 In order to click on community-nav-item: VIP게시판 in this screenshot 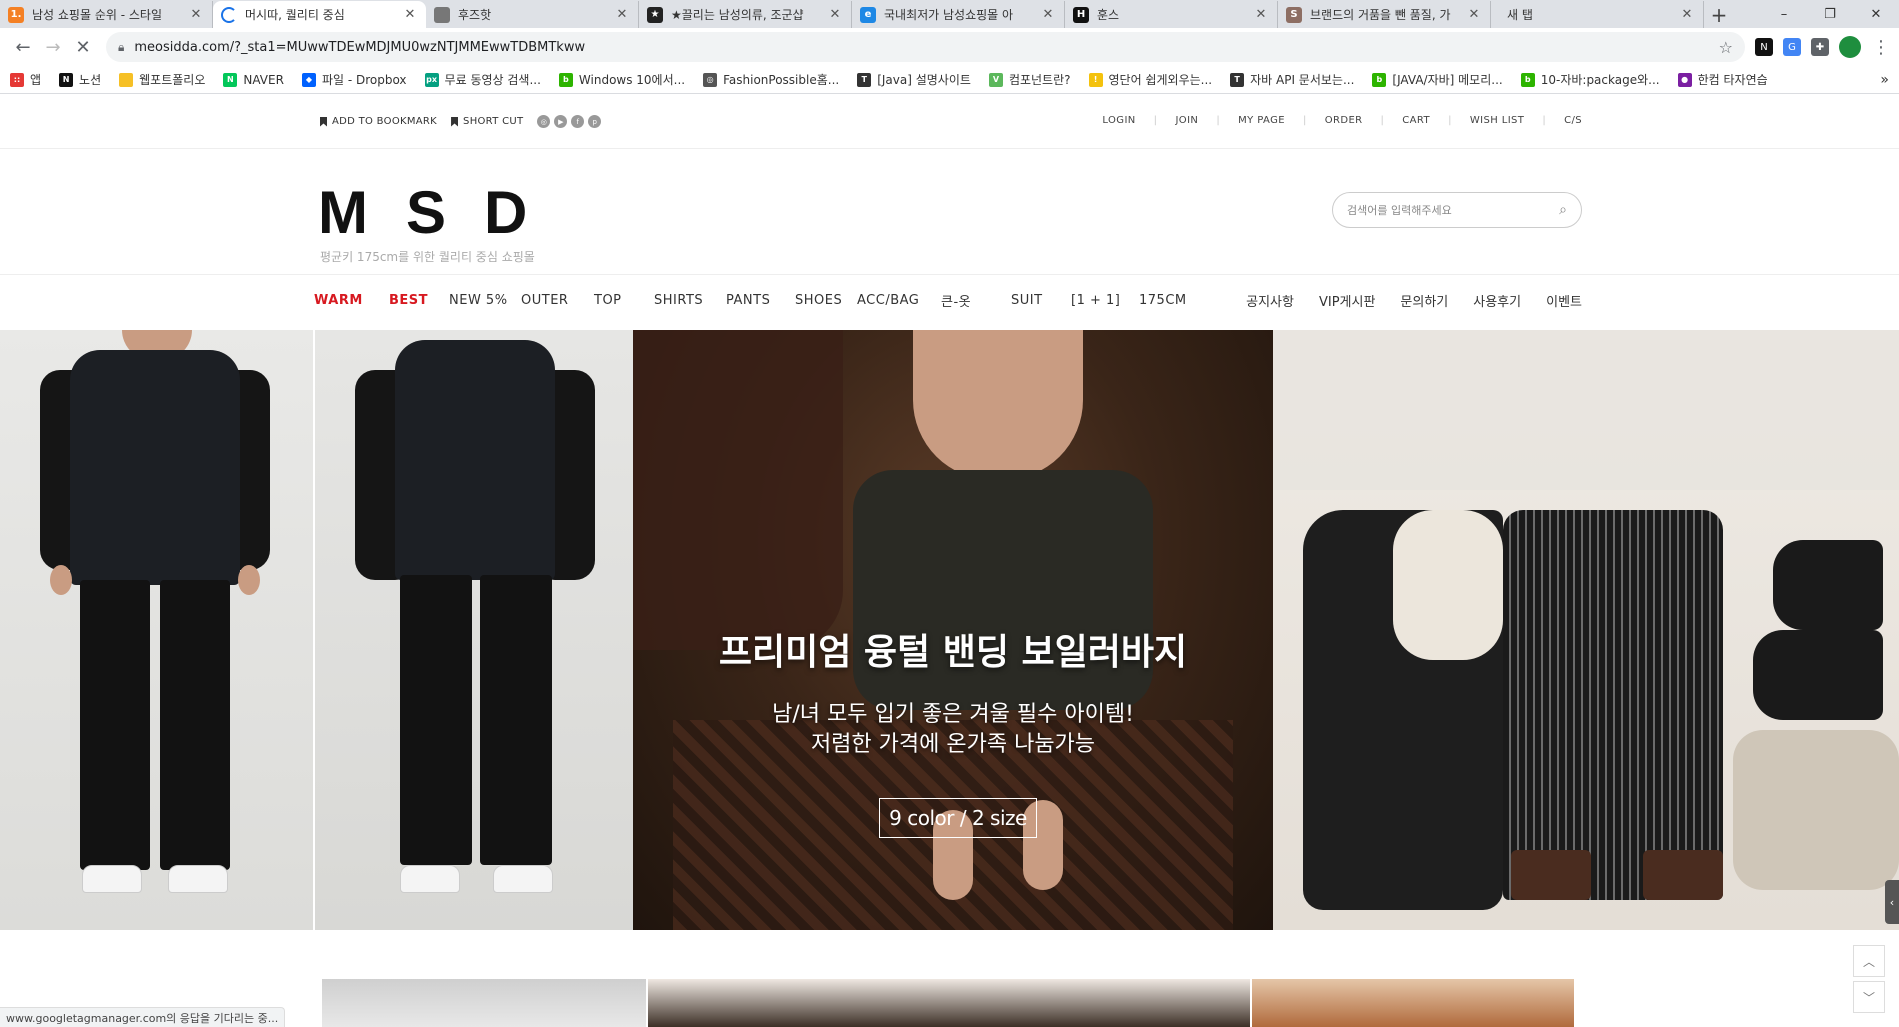, I will do `click(1347, 300)`.